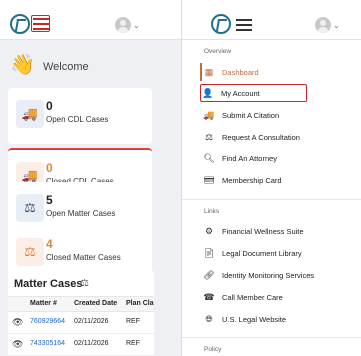 The width and height of the screenshot is (361, 356). What do you see at coordinates (272, 319) in the screenshot?
I see `menu-item-us-legal-website: 🌐︎ U.S. Legal Website` at bounding box center [272, 319].